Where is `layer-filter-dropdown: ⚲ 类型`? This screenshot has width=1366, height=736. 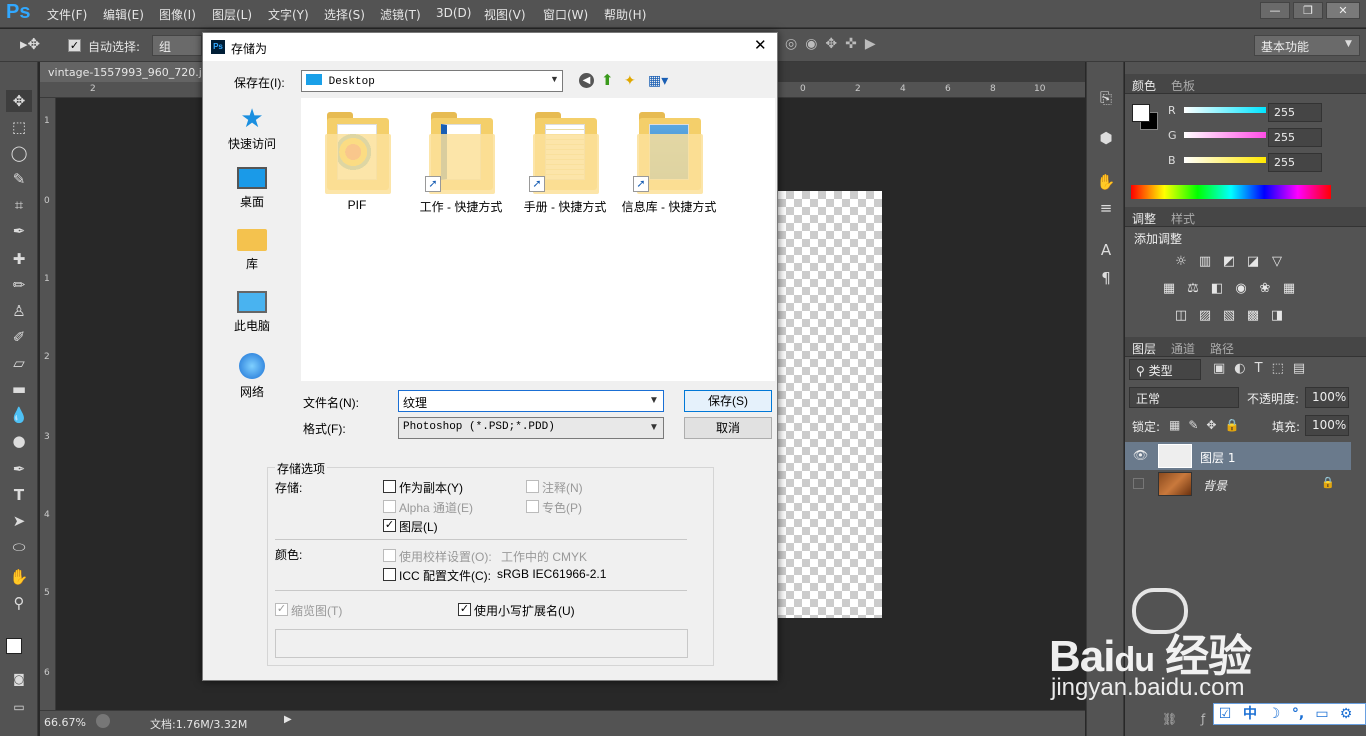
layer-filter-dropdown: ⚲ 类型 is located at coordinates (1165, 369).